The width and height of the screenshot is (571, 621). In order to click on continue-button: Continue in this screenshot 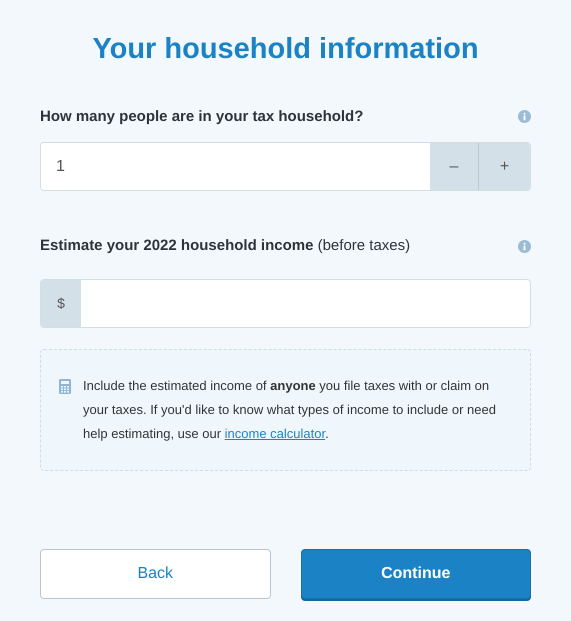, I will do `click(415, 573)`.